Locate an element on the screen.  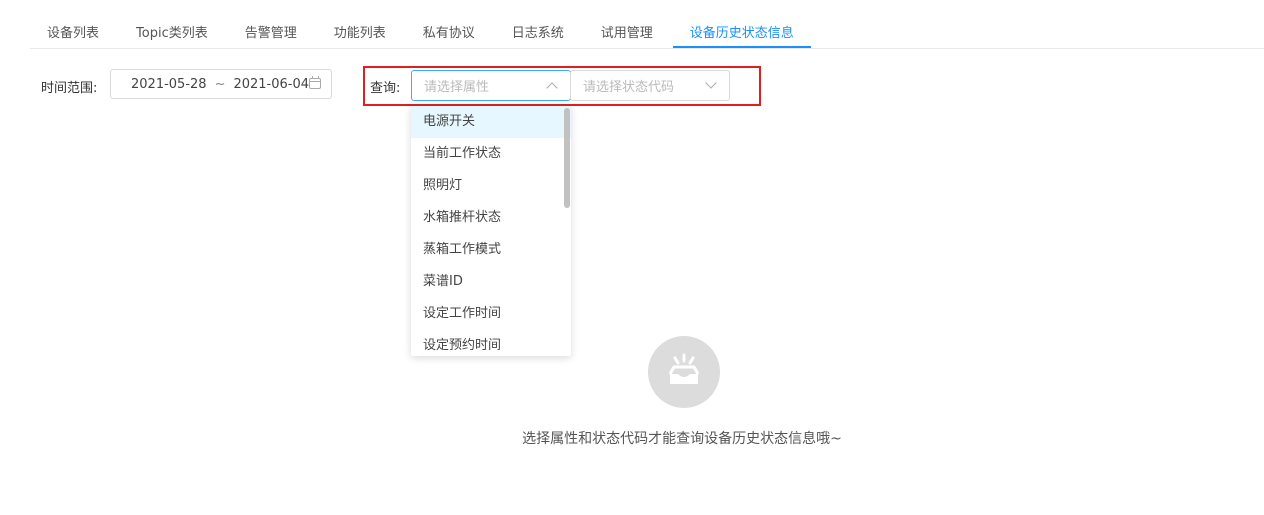
empty-box-icon-graphic is located at coordinates (684, 368).